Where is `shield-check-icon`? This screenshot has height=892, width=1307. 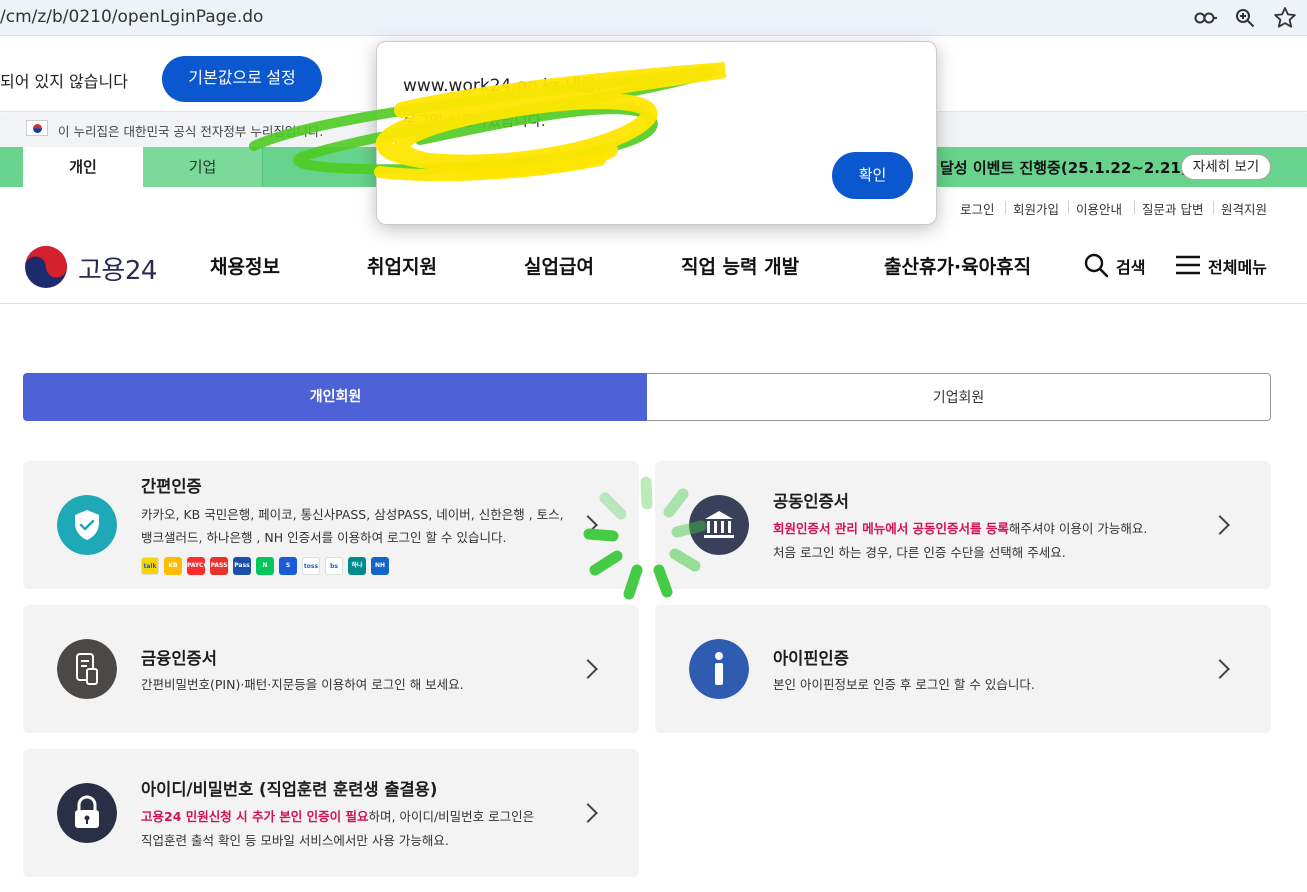
shield-check-icon is located at coordinates (87, 525).